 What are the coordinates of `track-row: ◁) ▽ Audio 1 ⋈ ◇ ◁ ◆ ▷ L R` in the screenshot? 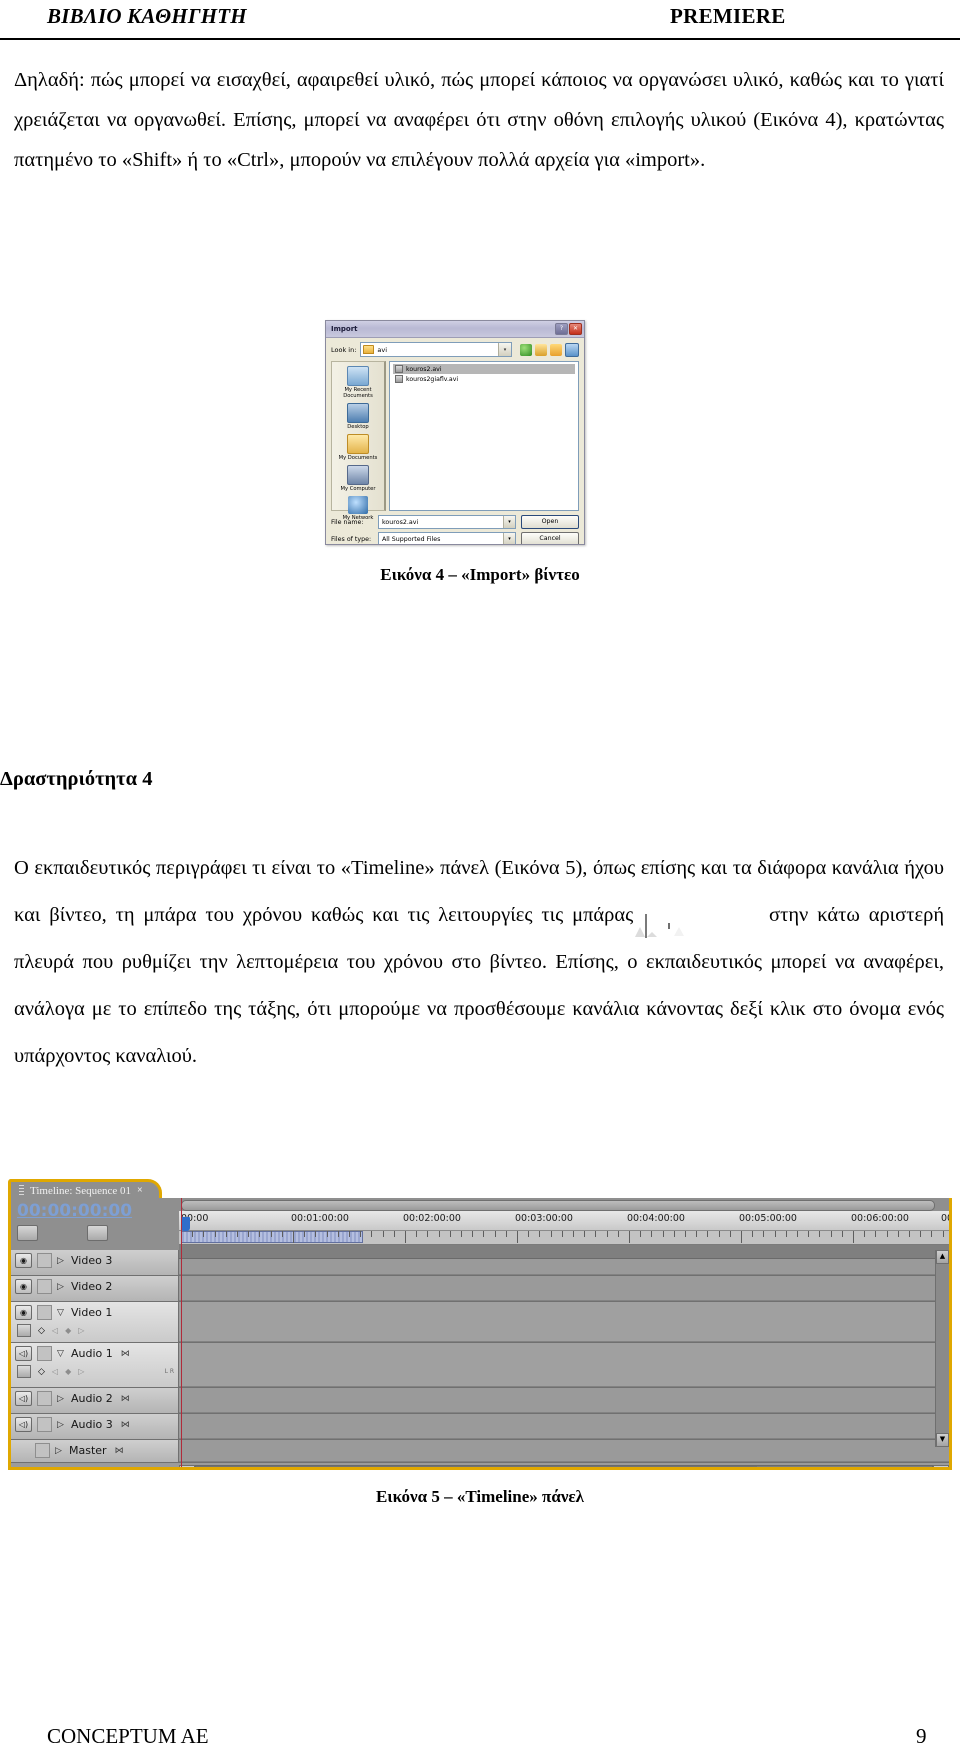 It's located at (480, 1365).